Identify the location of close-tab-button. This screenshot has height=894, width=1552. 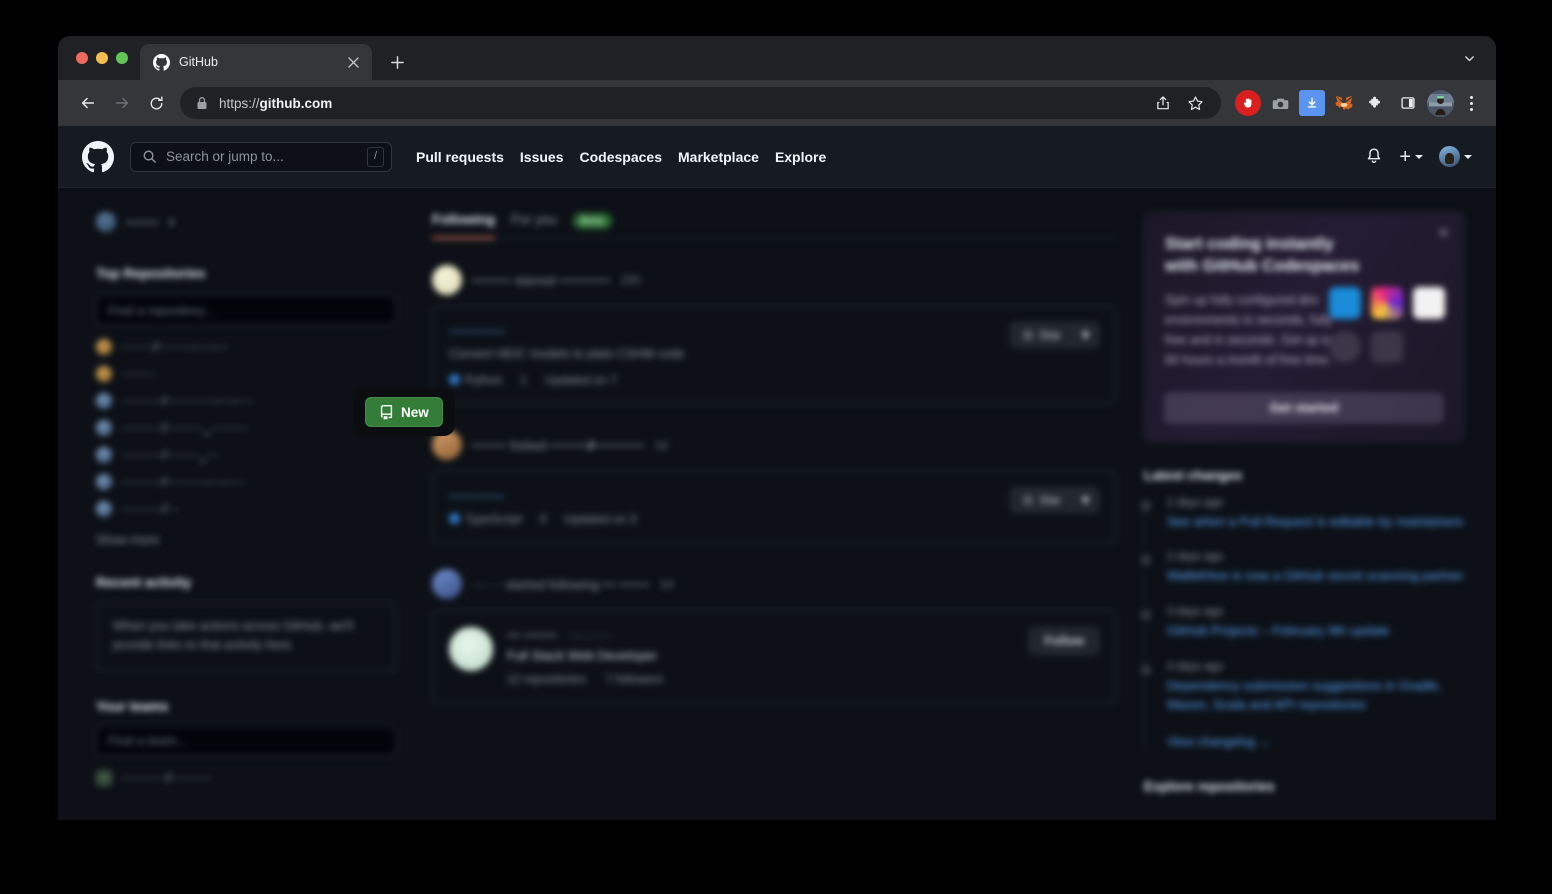
(353, 62).